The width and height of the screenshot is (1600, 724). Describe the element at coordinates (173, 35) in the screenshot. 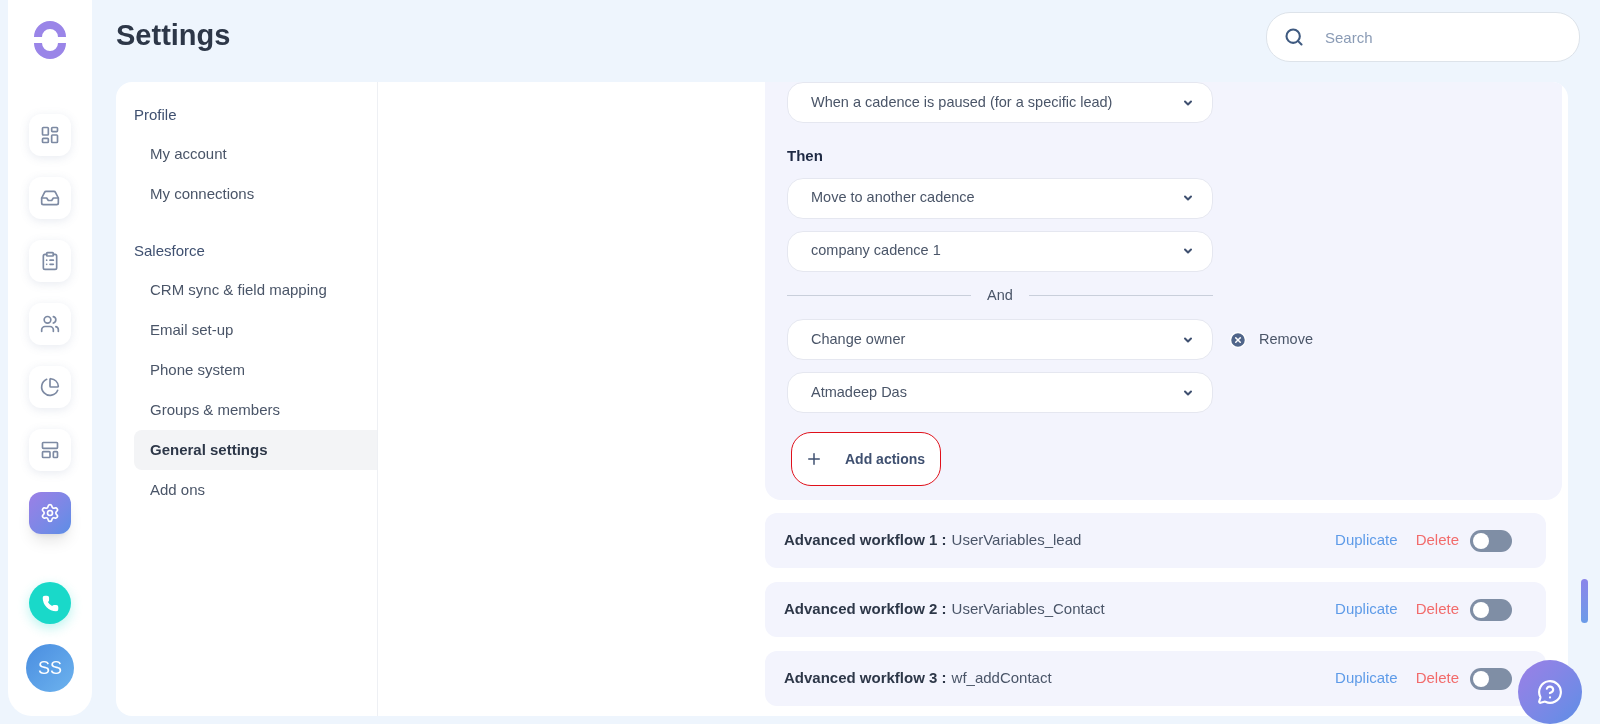

I see `page-title: Settings` at that location.